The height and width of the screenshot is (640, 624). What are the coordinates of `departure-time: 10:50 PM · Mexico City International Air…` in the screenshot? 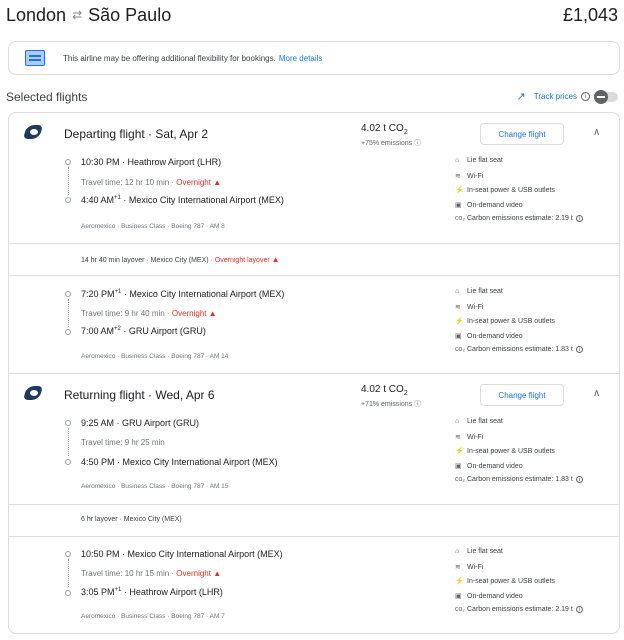 It's located at (182, 554).